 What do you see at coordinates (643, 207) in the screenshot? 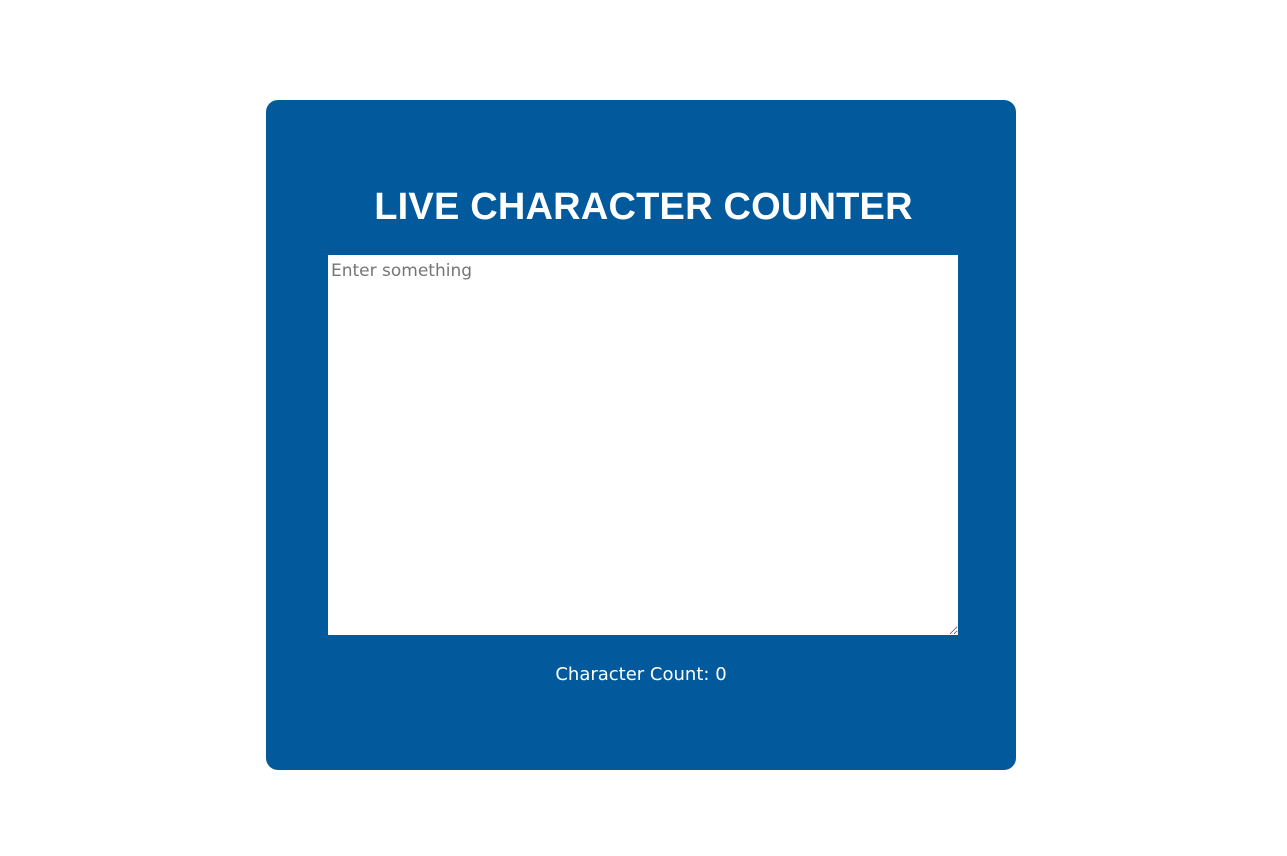
I see `page-title: LIVE CHARACTER COUNTER` at bounding box center [643, 207].